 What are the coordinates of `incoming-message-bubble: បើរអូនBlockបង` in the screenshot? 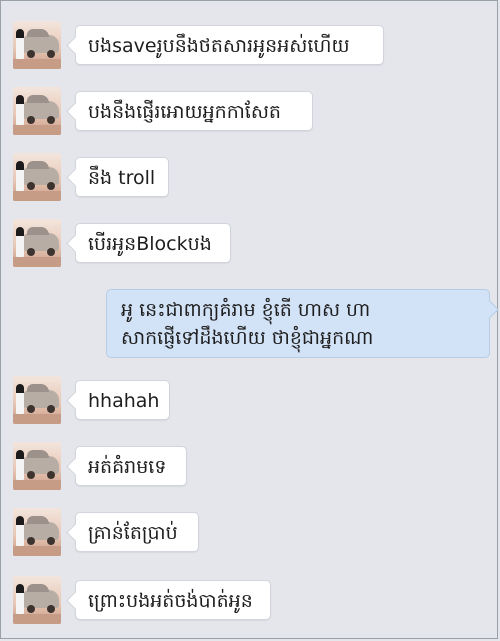 It's located at (153, 243).